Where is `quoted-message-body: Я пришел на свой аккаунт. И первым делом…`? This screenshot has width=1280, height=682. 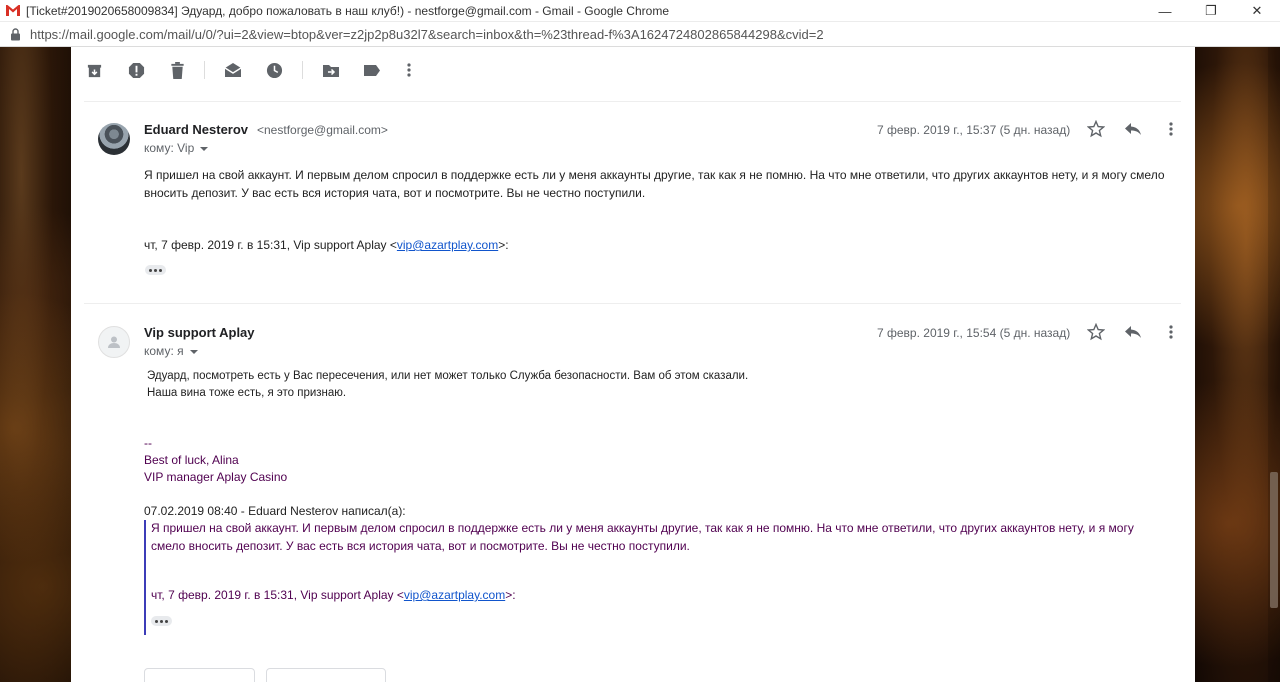 quoted-message-body: Я пришел на свой аккаунт. И первым делом… is located at coordinates (642, 537).